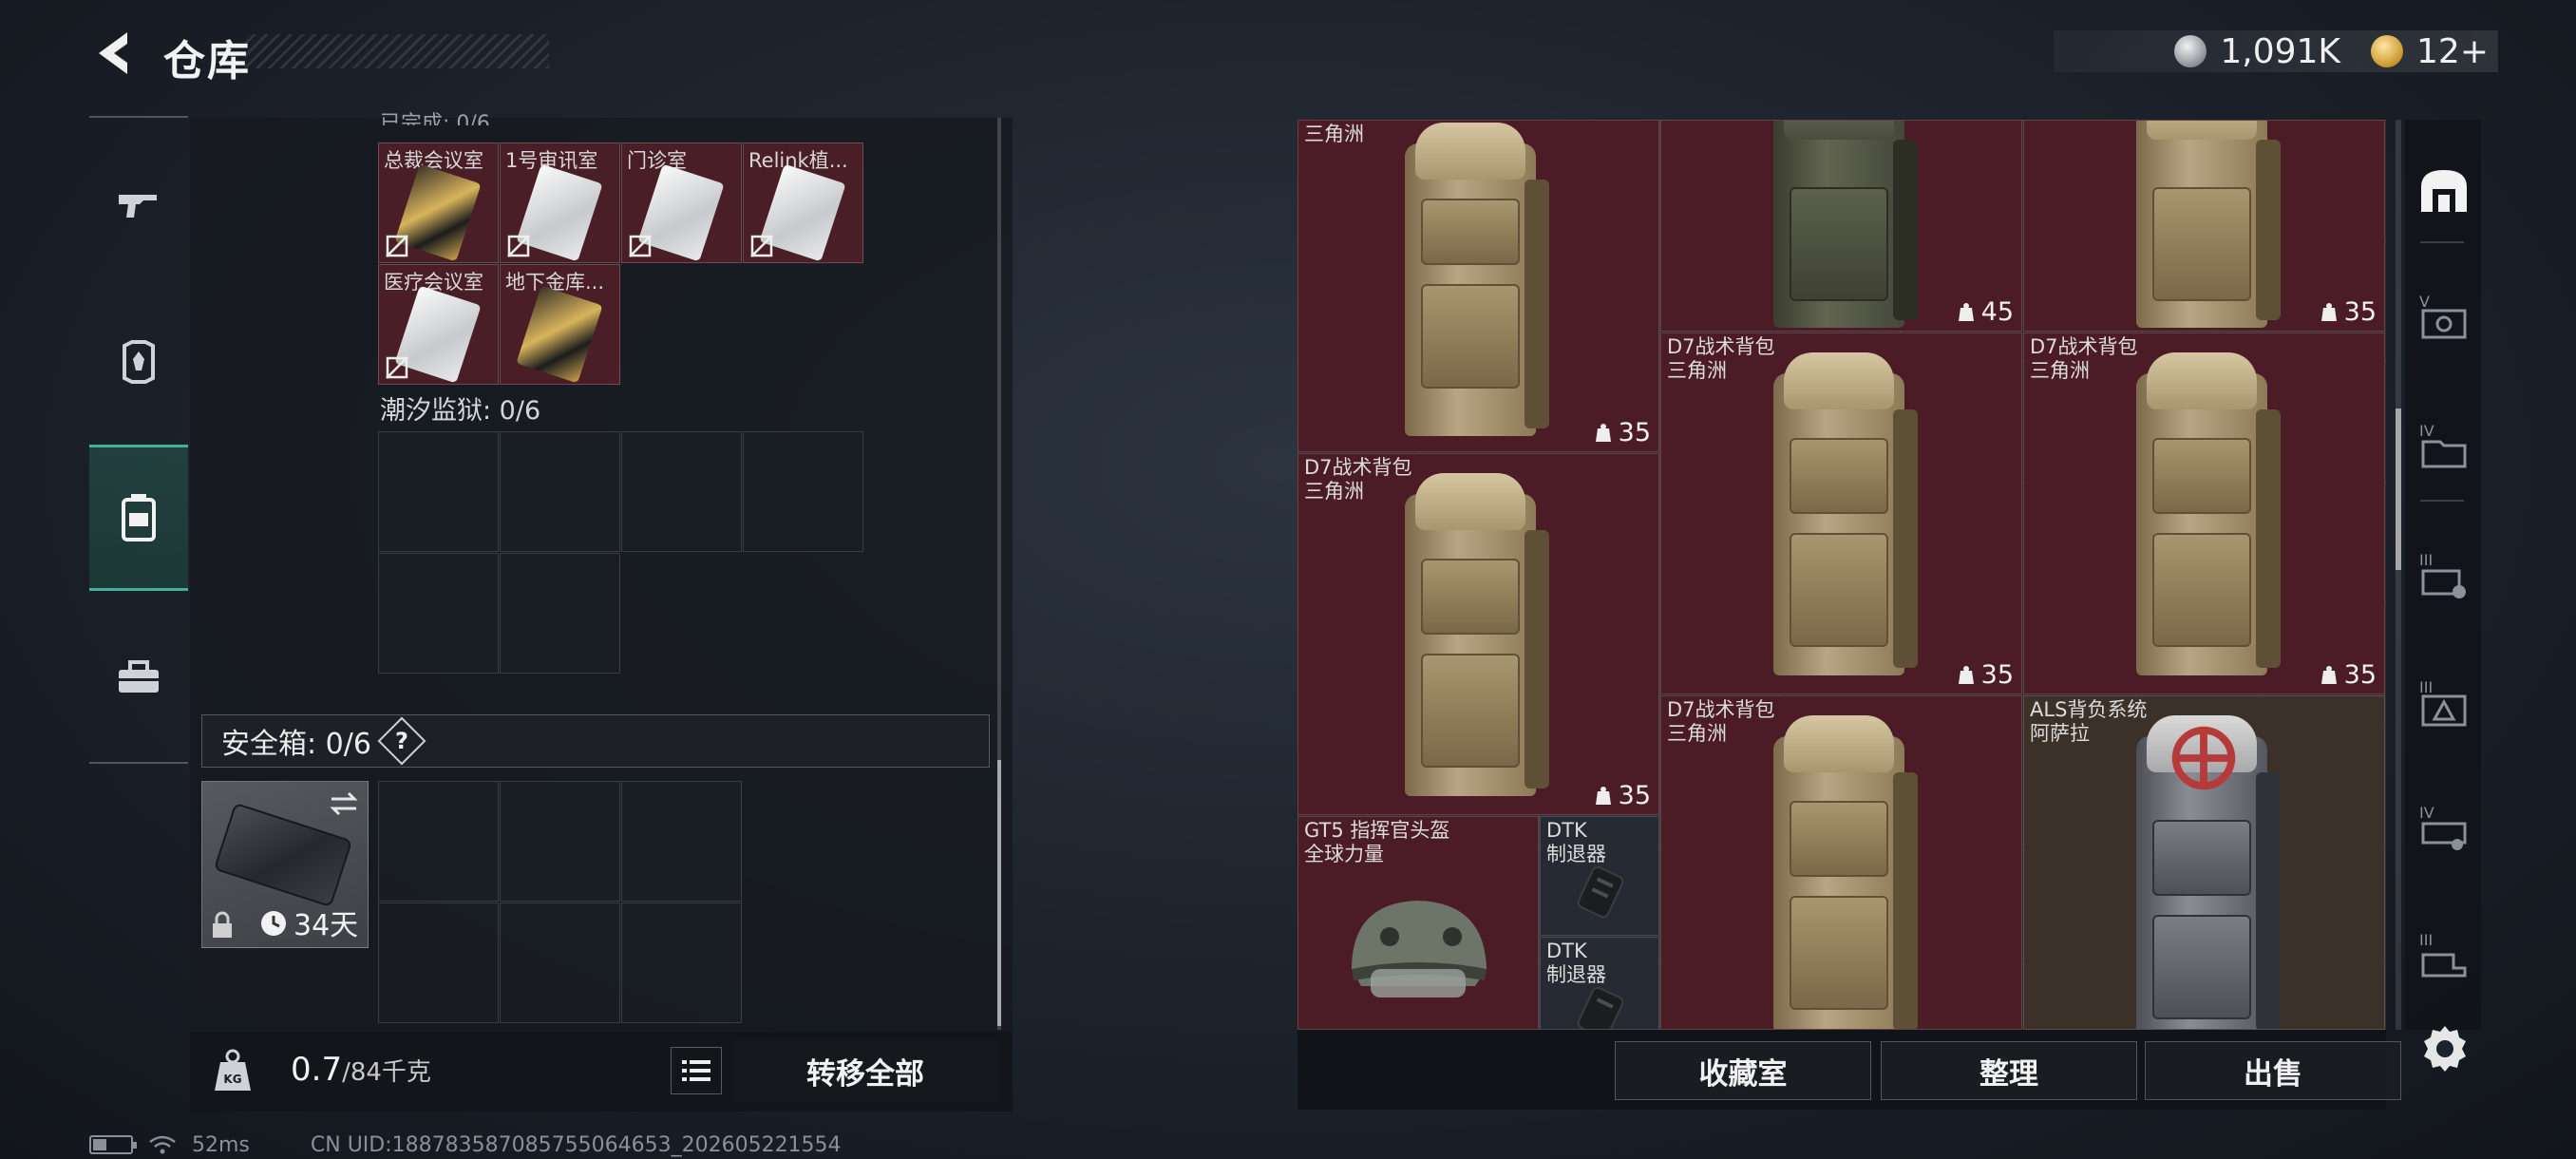 The width and height of the screenshot is (2576, 1159). Describe the element at coordinates (438, 202) in the screenshot. I see `key-card-slot: 总裁会议室` at that location.